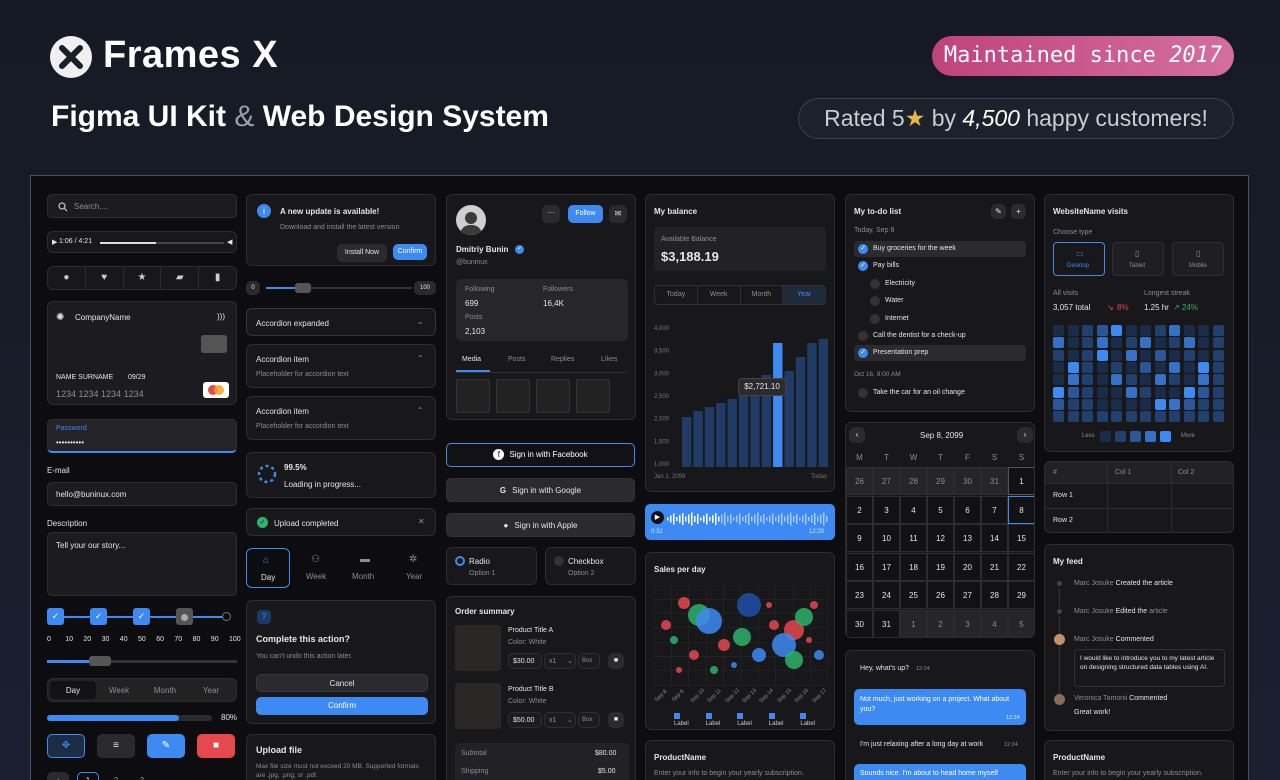  What do you see at coordinates (216, 746) in the screenshot?
I see `delete-icon-button: ■` at bounding box center [216, 746].